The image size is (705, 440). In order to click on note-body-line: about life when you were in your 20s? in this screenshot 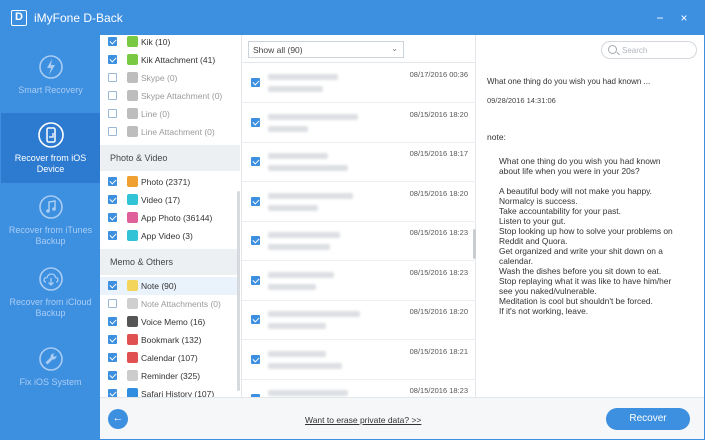, I will do `click(569, 171)`.